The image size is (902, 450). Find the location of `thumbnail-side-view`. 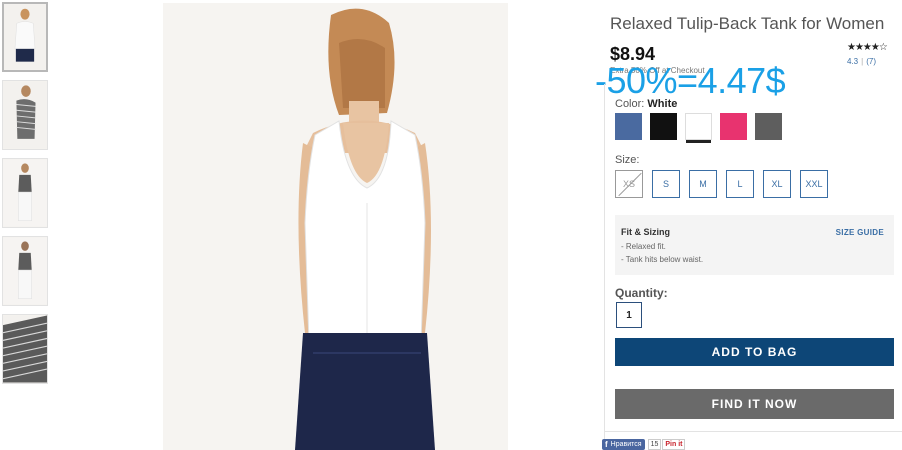

thumbnail-side-view is located at coordinates (25, 115).